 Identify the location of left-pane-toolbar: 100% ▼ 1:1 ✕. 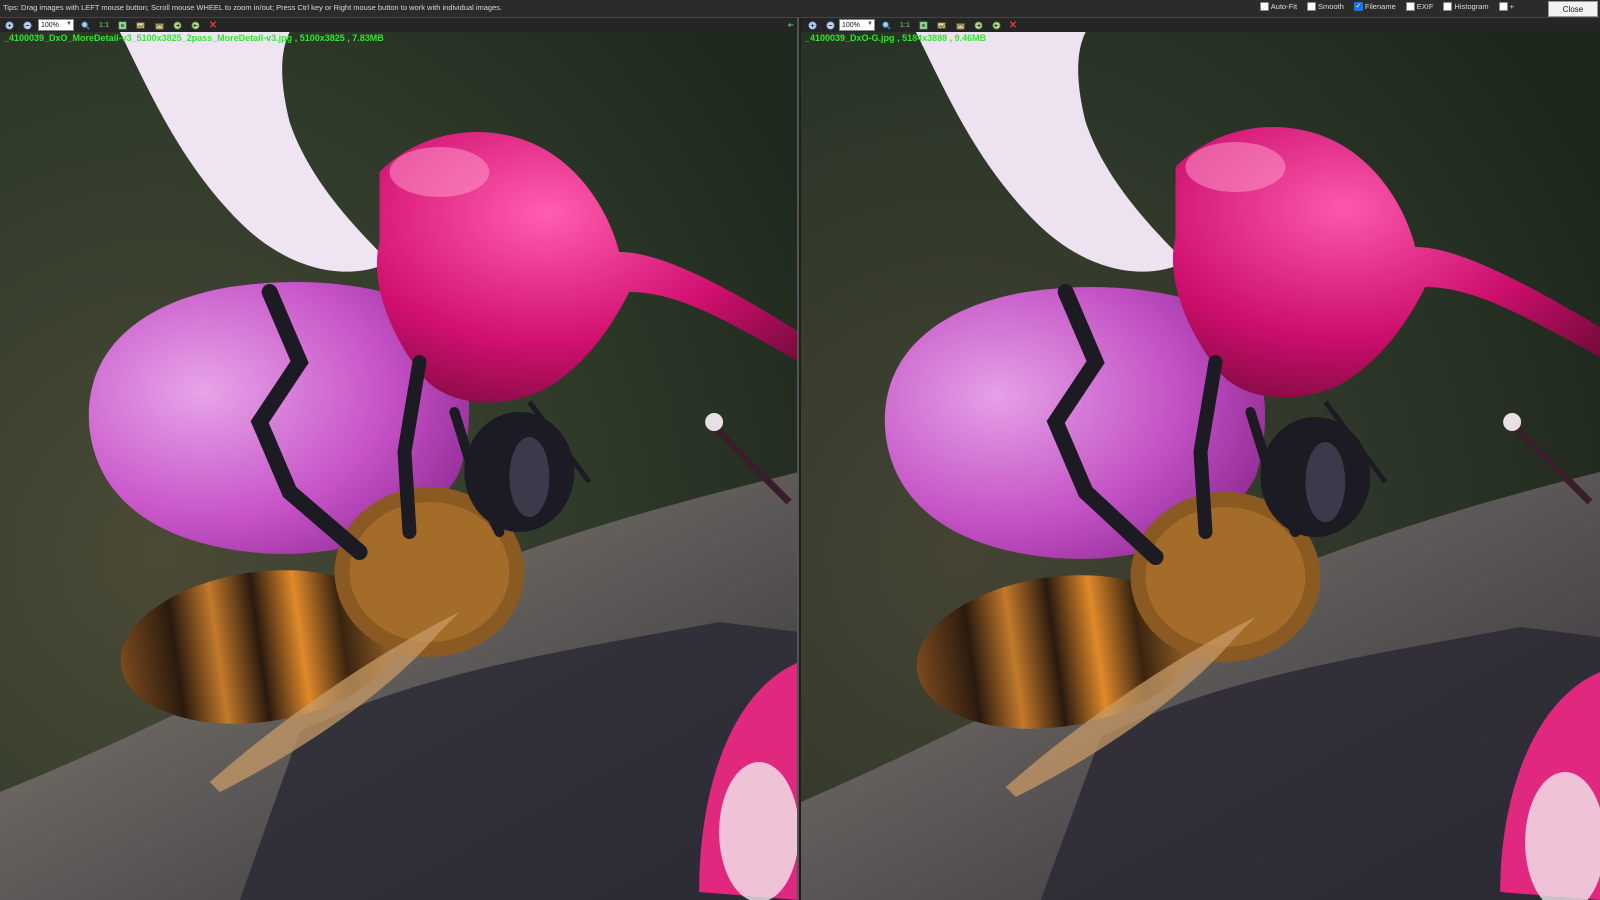
(398, 25).